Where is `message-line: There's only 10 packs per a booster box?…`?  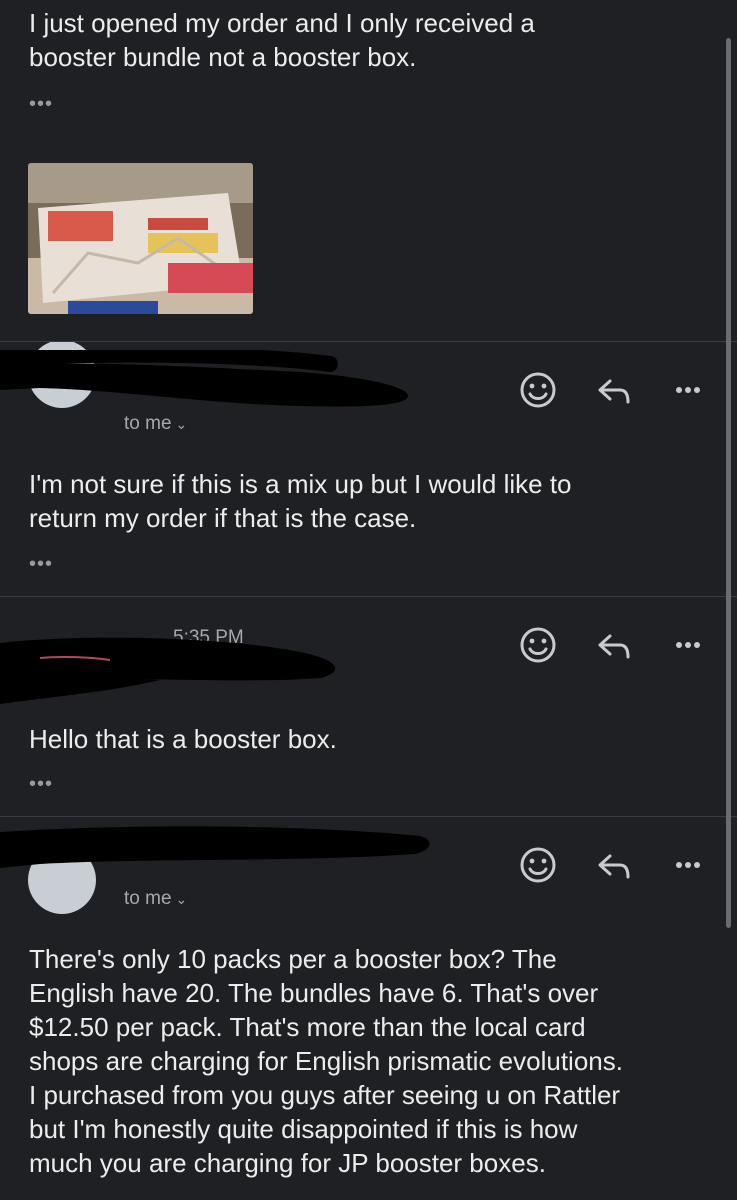
message-line: There's only 10 packs per a booster box?… is located at coordinates (293, 959).